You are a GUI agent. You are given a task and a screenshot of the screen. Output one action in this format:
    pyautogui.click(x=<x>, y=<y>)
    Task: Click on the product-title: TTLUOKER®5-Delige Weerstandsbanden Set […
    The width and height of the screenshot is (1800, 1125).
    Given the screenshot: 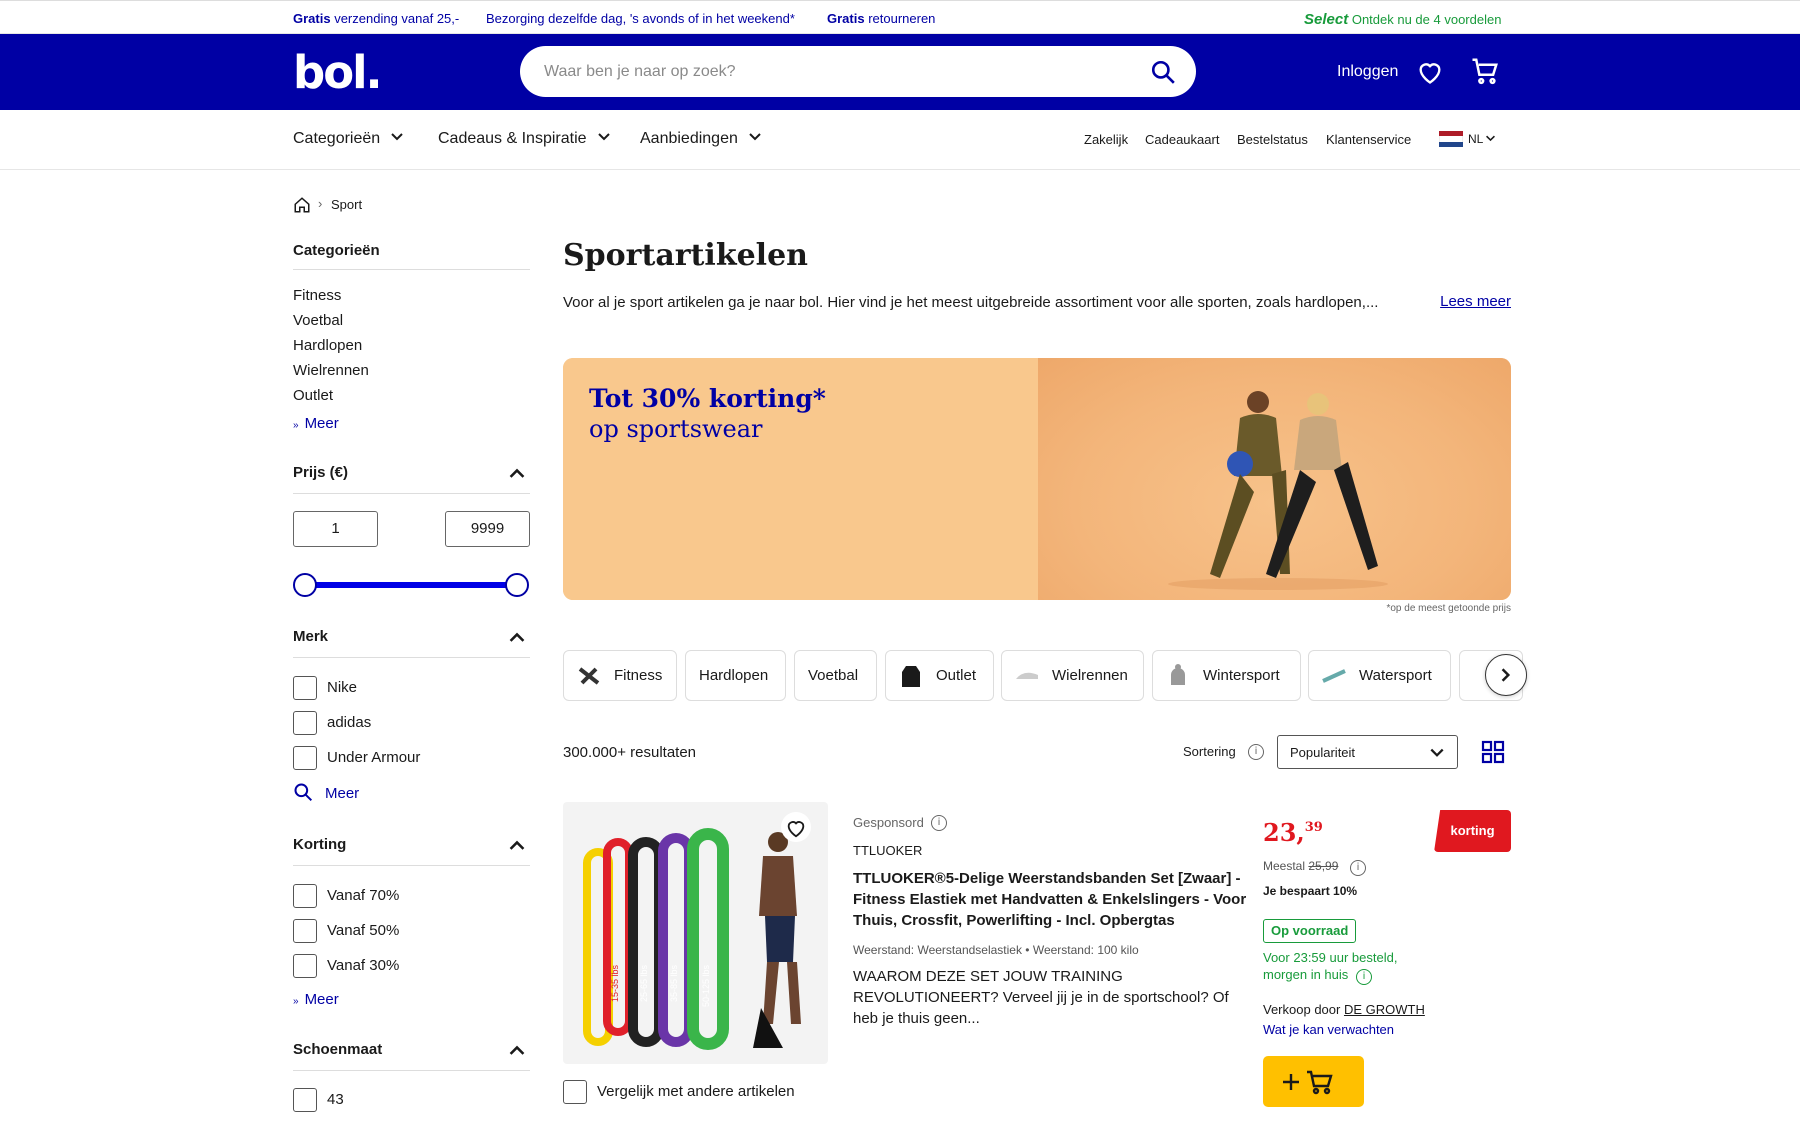 What is the action you would take?
    pyautogui.click(x=1050, y=899)
    